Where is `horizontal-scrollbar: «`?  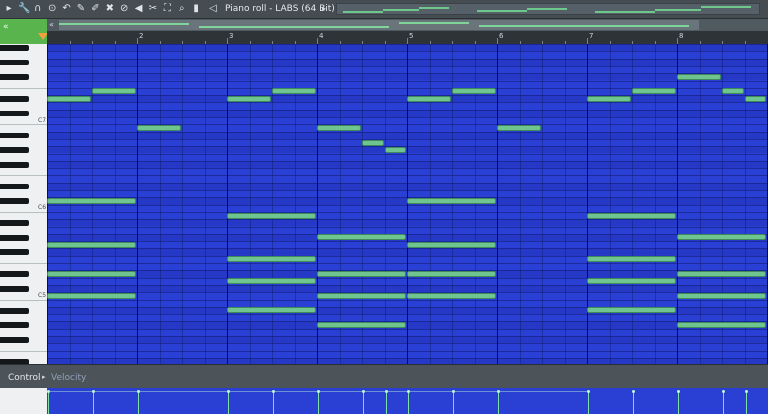 horizontal-scrollbar: « is located at coordinates (407, 25).